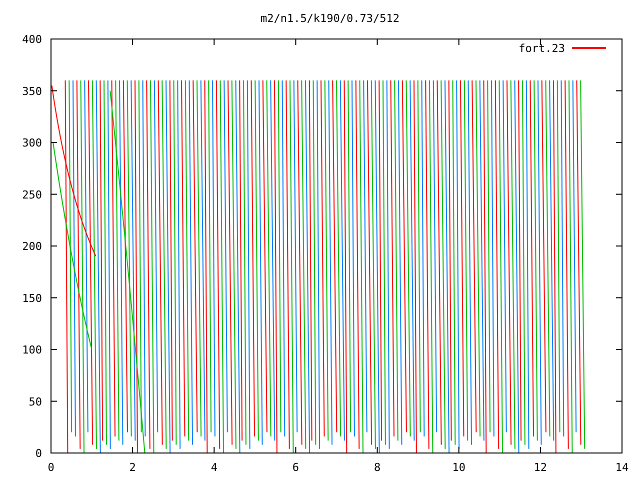 The width and height of the screenshot is (640, 480). What do you see at coordinates (32, 195) in the screenshot?
I see `y-tick-label: 250` at bounding box center [32, 195].